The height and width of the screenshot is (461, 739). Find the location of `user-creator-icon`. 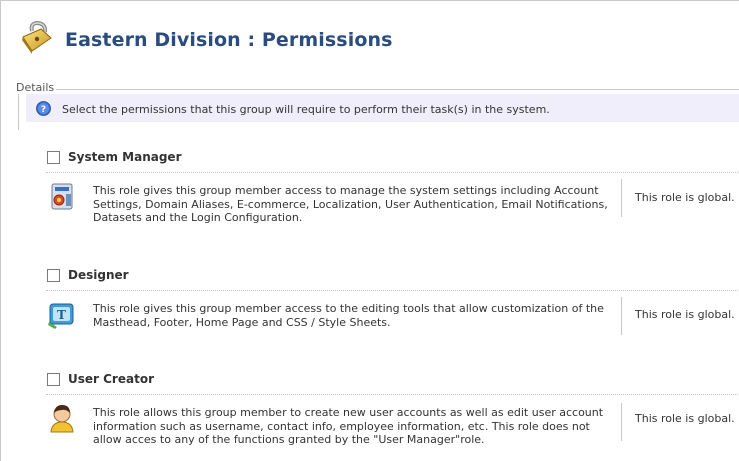

user-creator-icon is located at coordinates (62, 419).